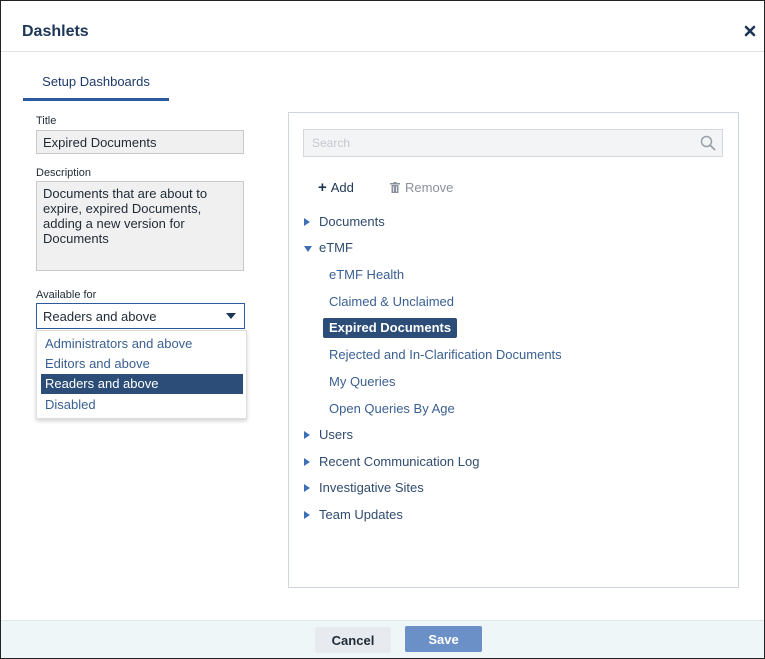 The image size is (765, 659). What do you see at coordinates (390, 328) in the screenshot?
I see `tree-child-expired-documents: Expired Documents` at bounding box center [390, 328].